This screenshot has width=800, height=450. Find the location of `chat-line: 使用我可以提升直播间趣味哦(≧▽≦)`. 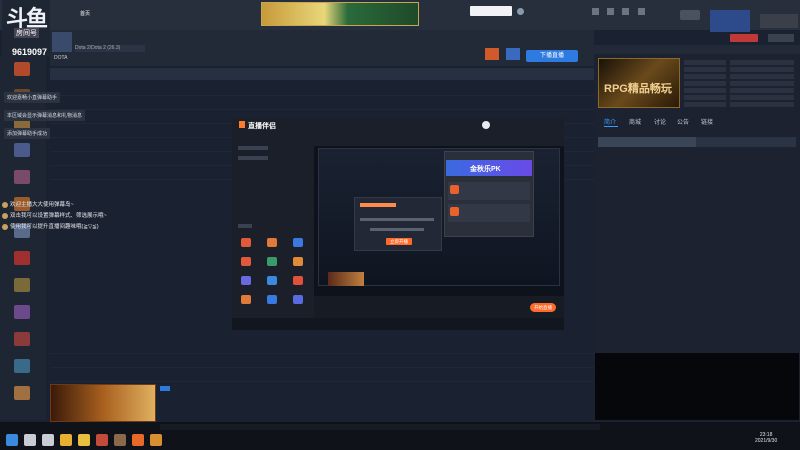

chat-line: 使用我可以提升直播间趣味哦(≧▽≦) is located at coordinates (50, 226).